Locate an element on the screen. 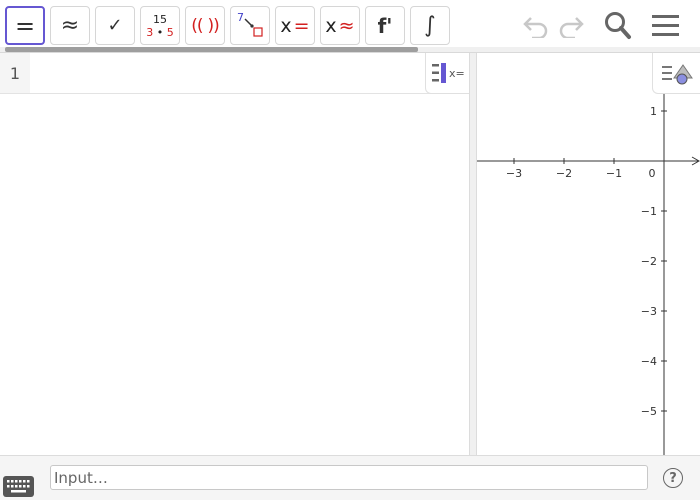 The image size is (700, 500). style-bar-icon: x= is located at coordinates (448, 73).